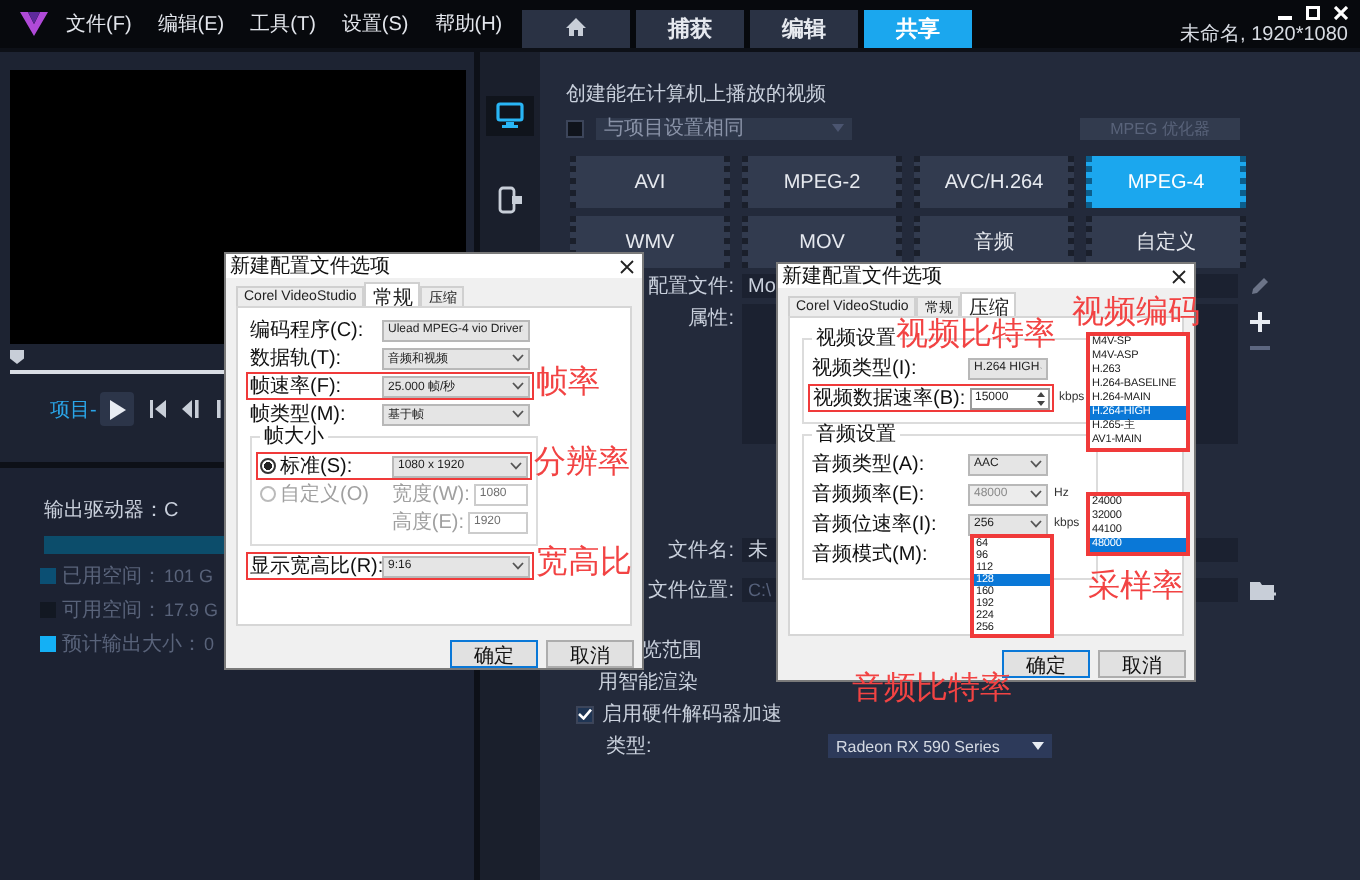 The height and width of the screenshot is (880, 1360). I want to click on spinner-icon, so click(1040, 398).